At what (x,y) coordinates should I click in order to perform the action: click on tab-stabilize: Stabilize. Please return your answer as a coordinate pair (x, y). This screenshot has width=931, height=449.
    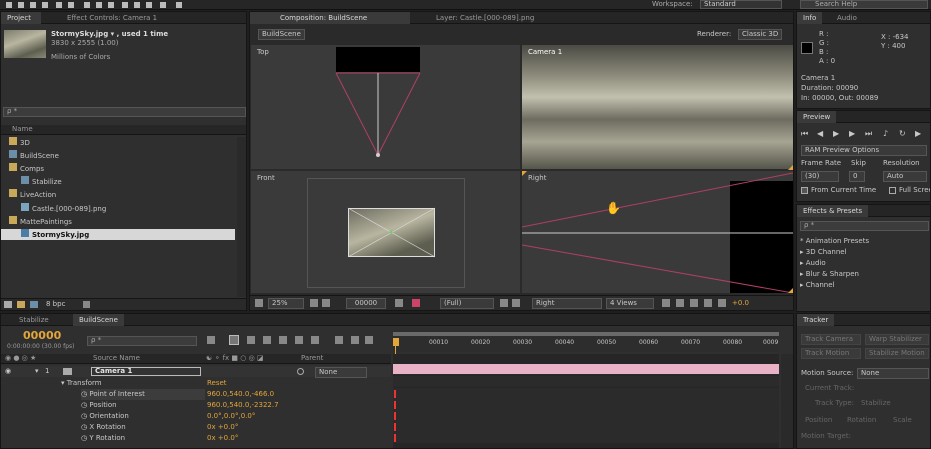
    Looking at the image, I should click on (34, 320).